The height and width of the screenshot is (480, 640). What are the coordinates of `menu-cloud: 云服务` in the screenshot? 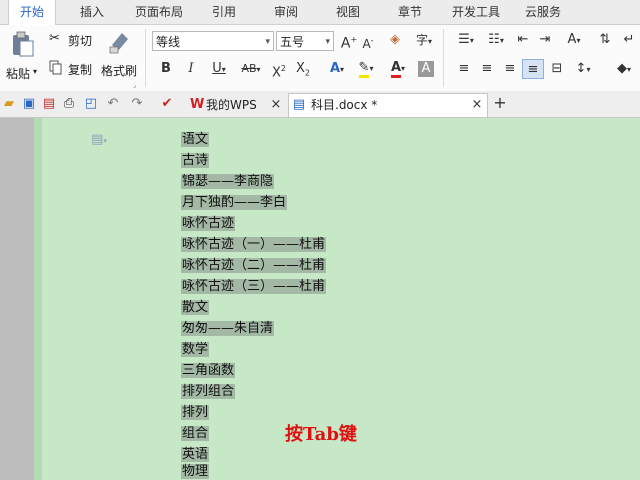 It's located at (543, 12).